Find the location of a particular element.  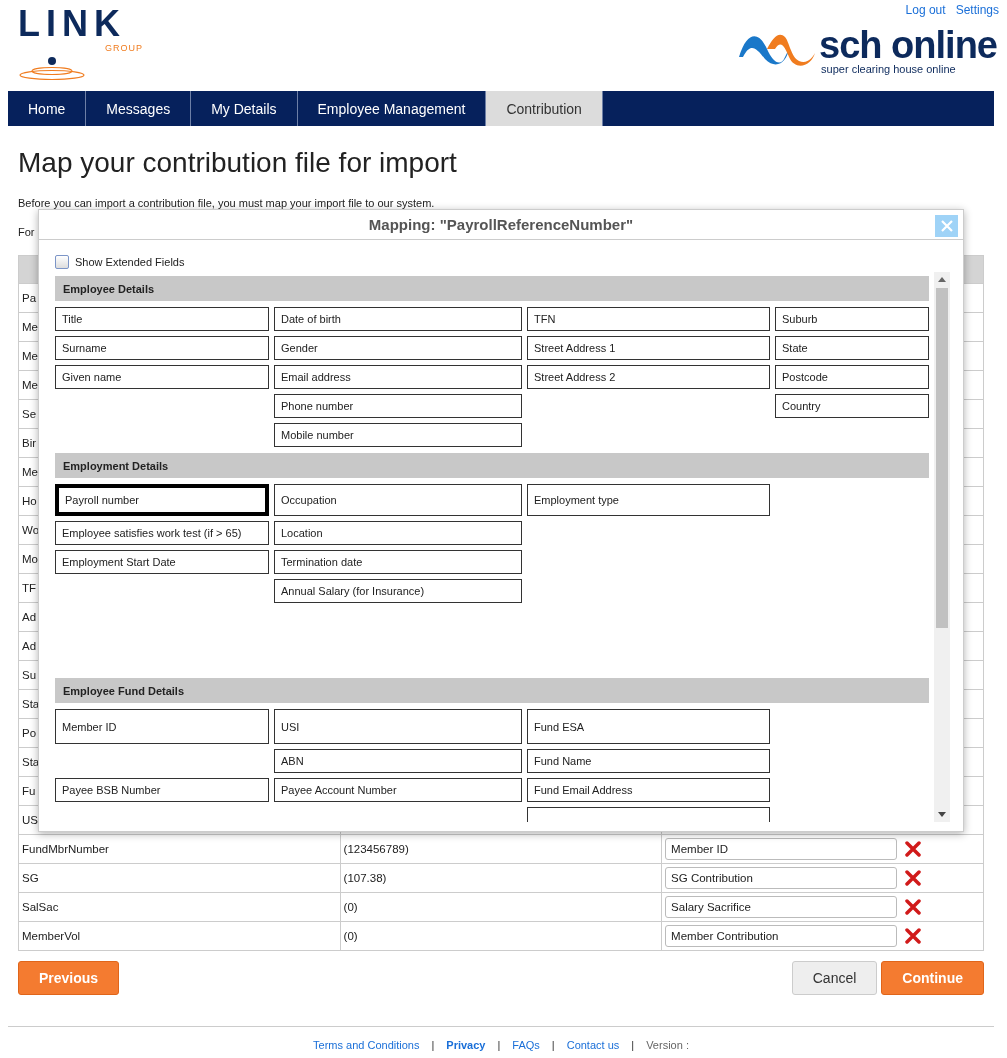

intro-text: Before you can import a contribution file, you must map your import file to our system. is located at coordinates (227, 203).